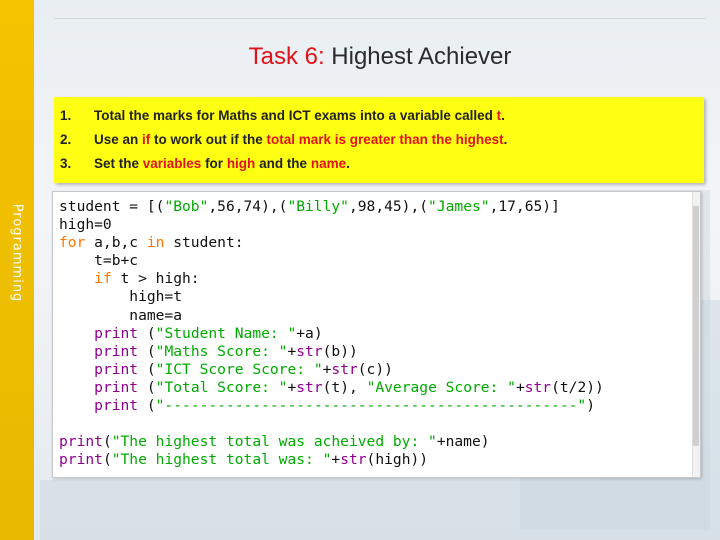 Image resolution: width=720 pixels, height=540 pixels. What do you see at coordinates (696, 326) in the screenshot?
I see `scrollbar-thumb` at bounding box center [696, 326].